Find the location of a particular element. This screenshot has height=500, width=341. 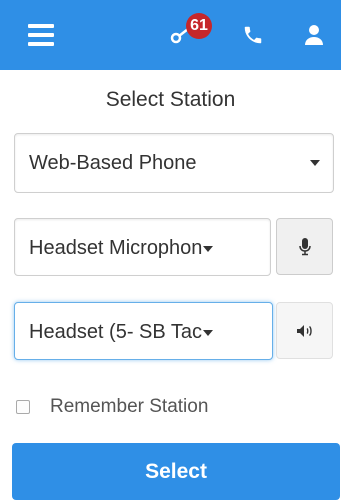

hamburger-icon is located at coordinates (41, 35).